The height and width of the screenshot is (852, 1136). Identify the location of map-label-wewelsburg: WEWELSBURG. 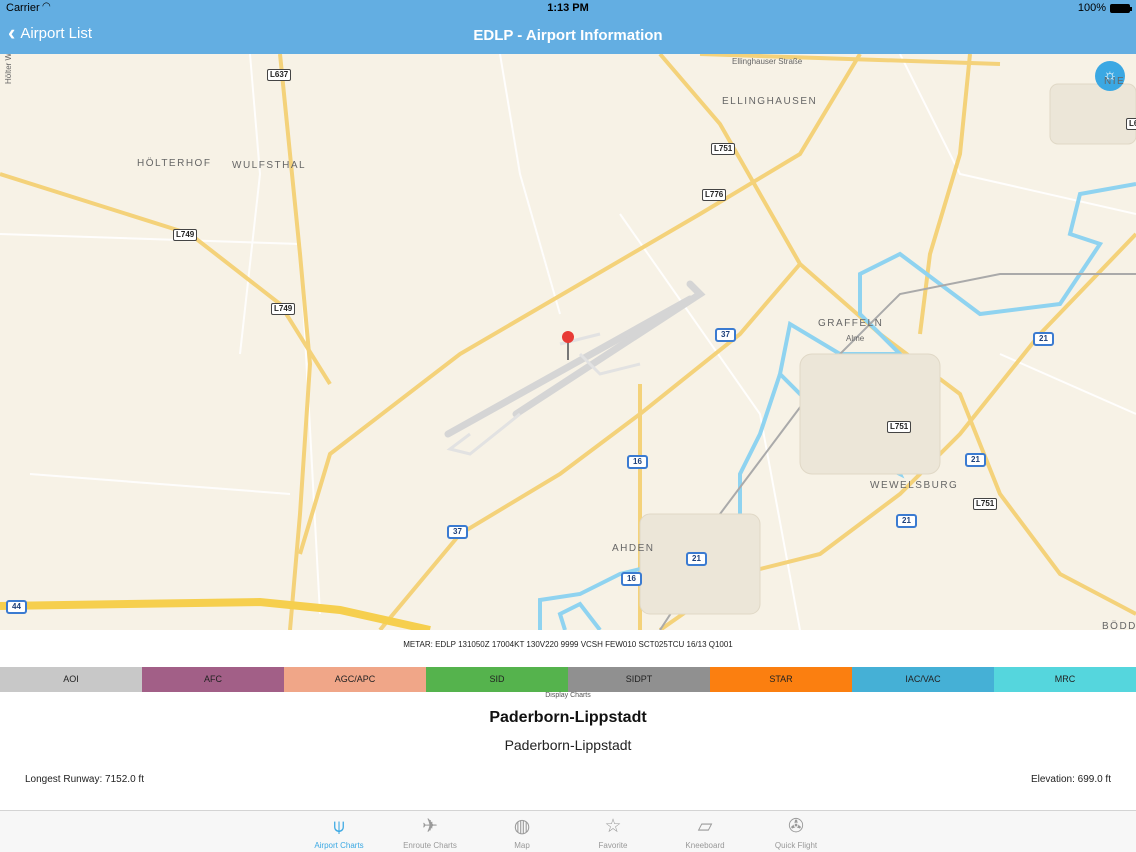
(914, 485).